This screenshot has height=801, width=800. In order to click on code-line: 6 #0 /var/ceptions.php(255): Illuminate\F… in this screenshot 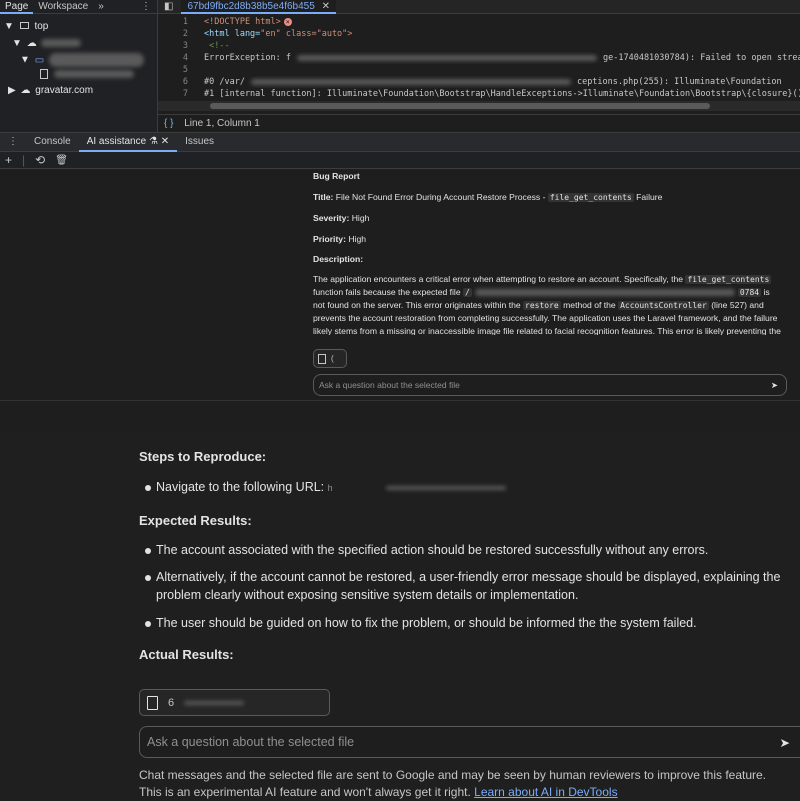, I will do `click(482, 82)`.